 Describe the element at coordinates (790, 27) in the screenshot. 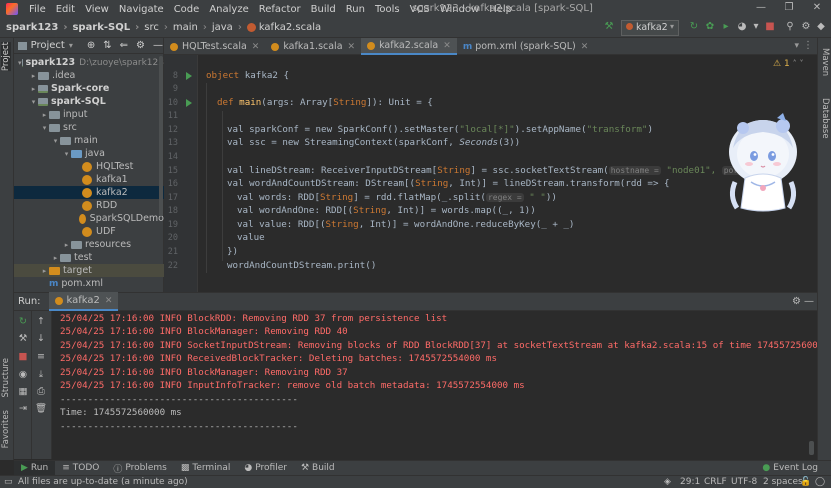

I see `search-icon: ⚲` at that location.